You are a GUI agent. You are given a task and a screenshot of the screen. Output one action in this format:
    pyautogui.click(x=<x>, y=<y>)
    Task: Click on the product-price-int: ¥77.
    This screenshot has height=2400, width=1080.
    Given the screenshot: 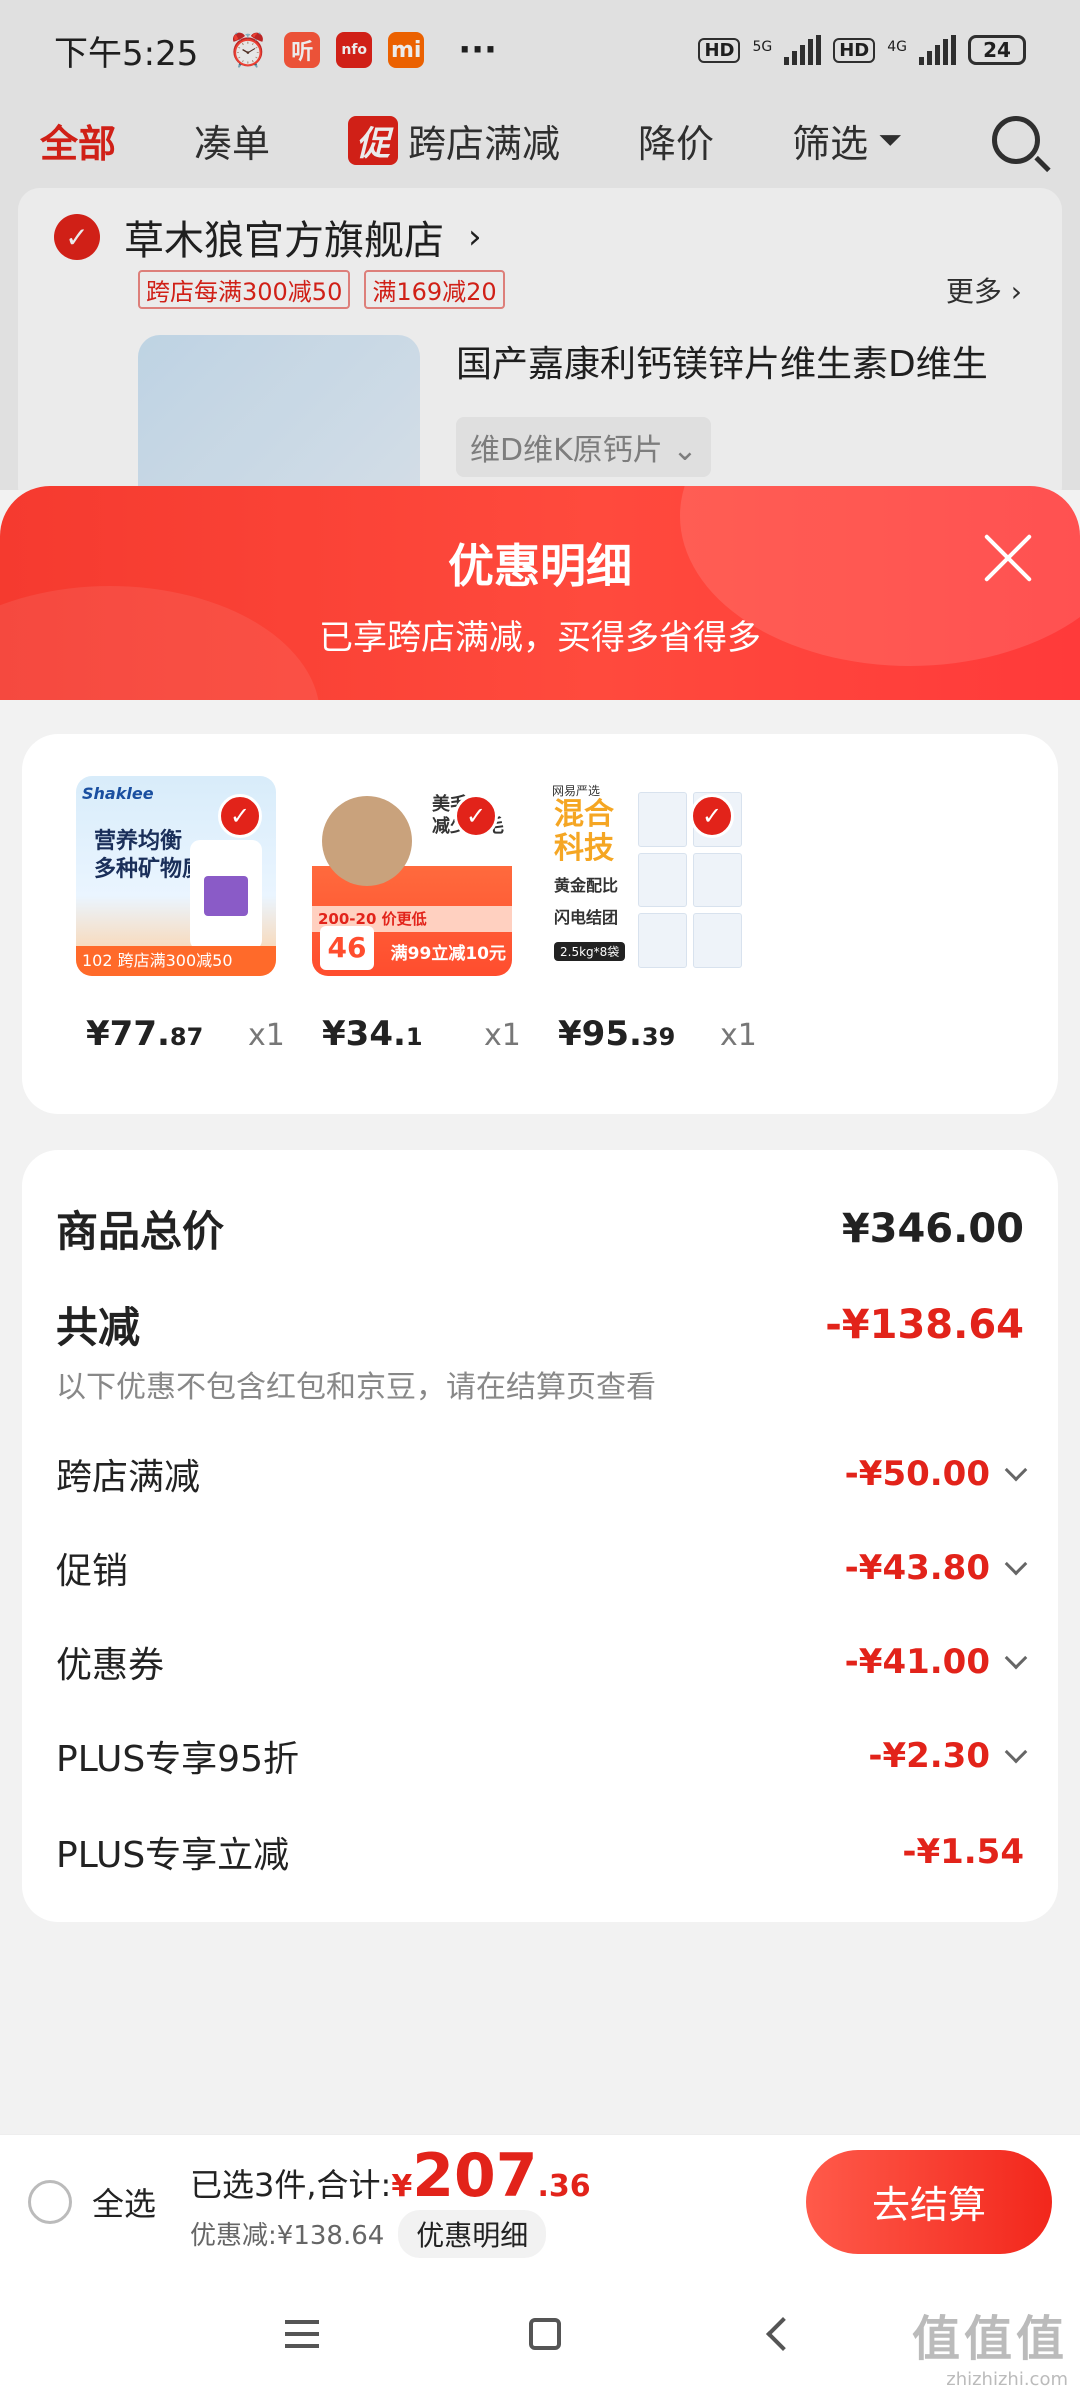 What is the action you would take?
    pyautogui.click(x=128, y=1034)
    